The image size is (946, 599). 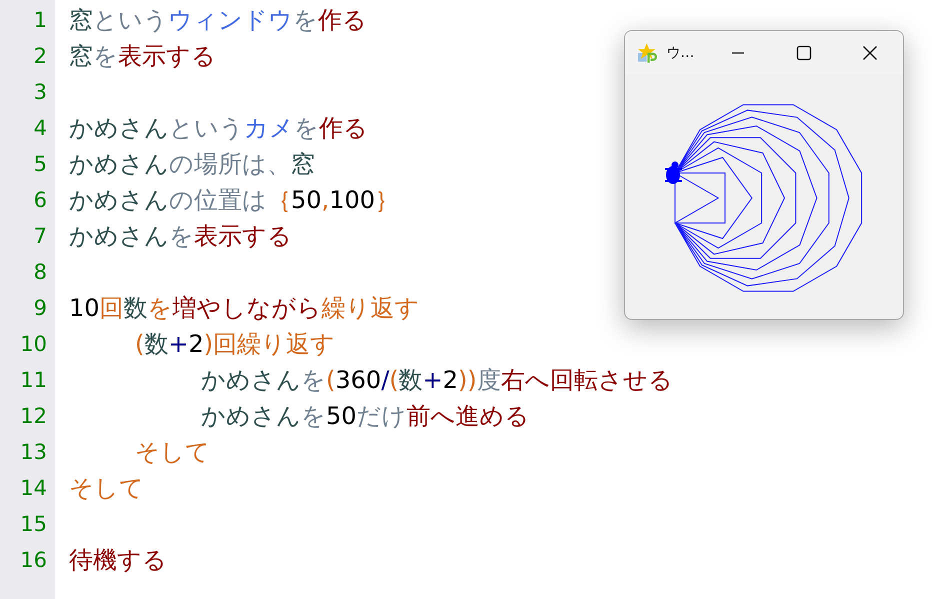 What do you see at coordinates (40, 20) in the screenshot?
I see `line-number: 1` at bounding box center [40, 20].